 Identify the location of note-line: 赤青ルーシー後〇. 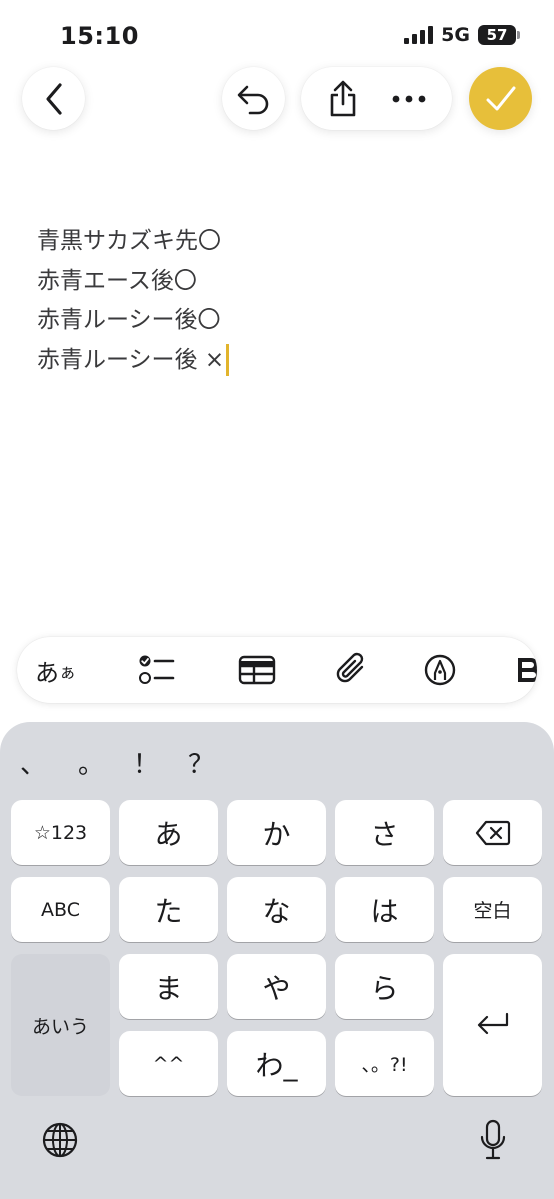
(129, 320).